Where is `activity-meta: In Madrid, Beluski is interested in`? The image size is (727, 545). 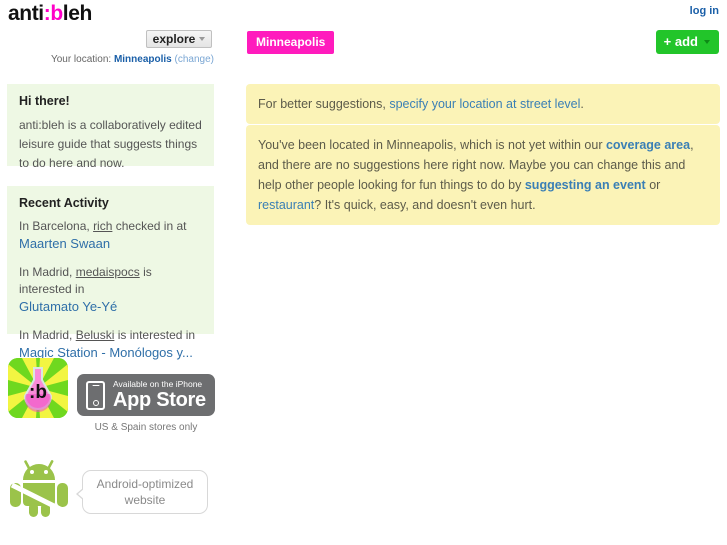 activity-meta: In Madrid, Beluski is interested in is located at coordinates (110, 335).